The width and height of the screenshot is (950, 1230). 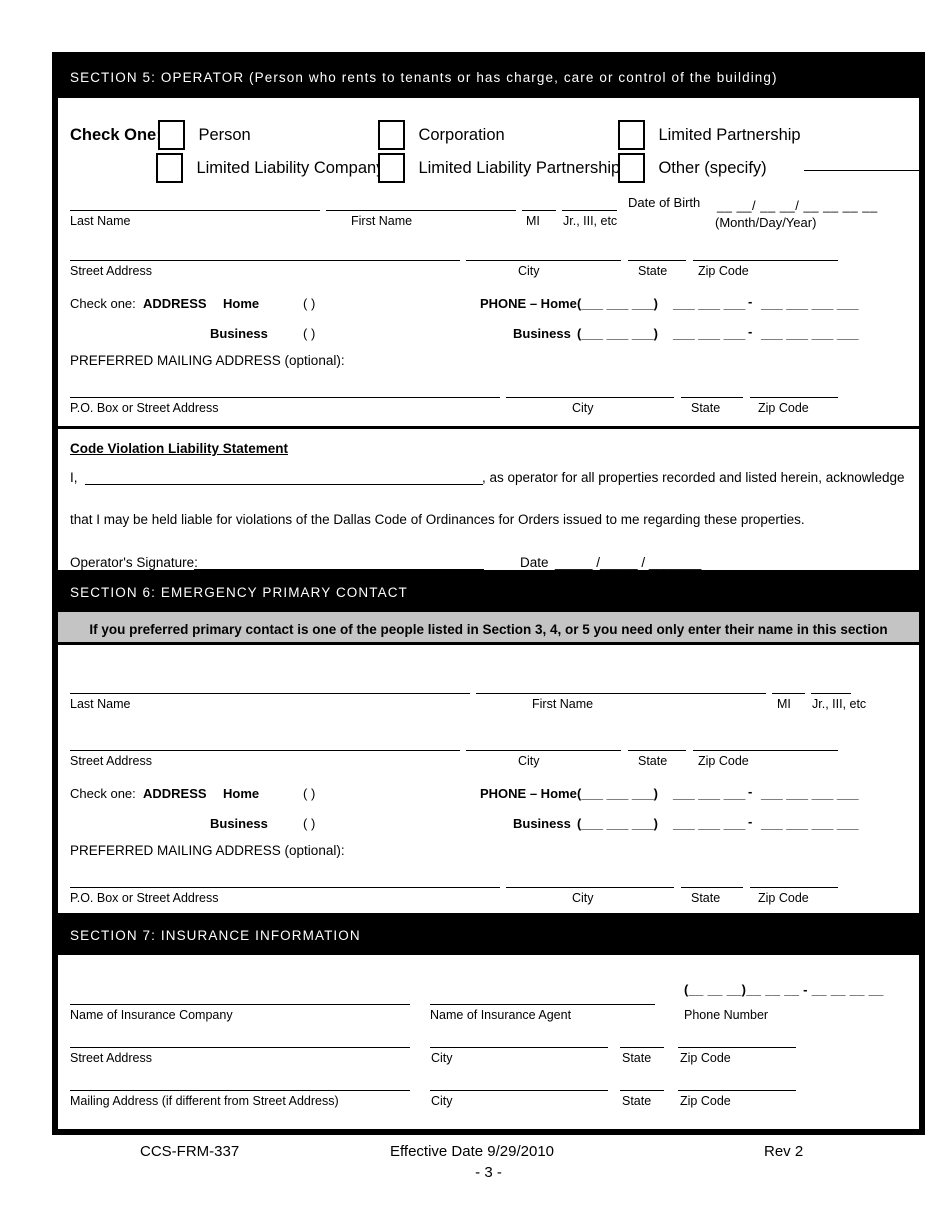 I want to click on s6-address-word-label: ADDRESS, so click(x=175, y=793).